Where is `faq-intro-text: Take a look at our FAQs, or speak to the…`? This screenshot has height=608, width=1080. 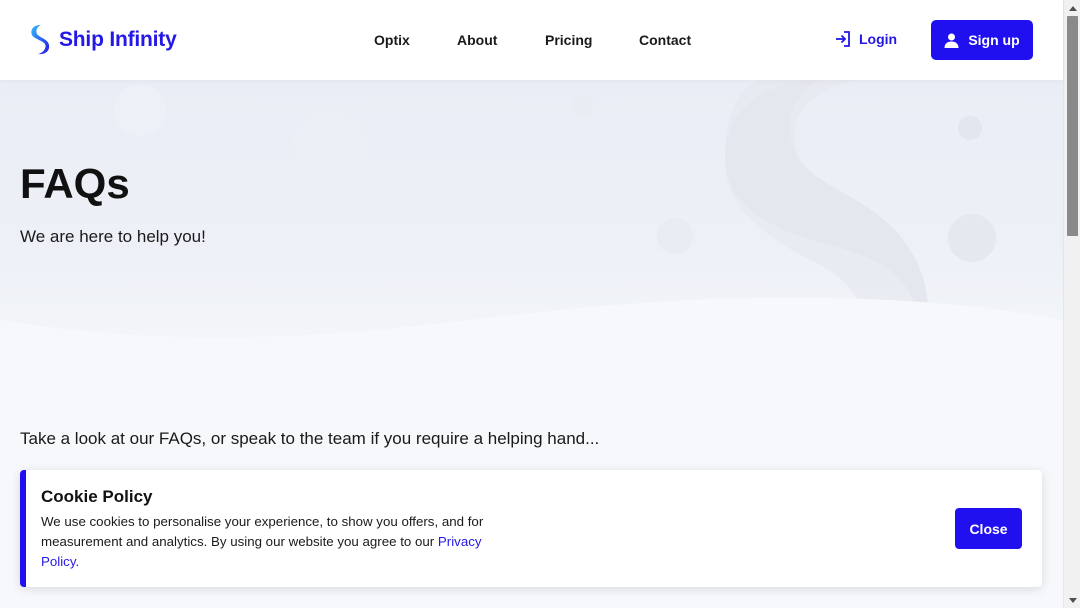
faq-intro-text: Take a look at our FAQs, or speak to the… is located at coordinates (310, 438).